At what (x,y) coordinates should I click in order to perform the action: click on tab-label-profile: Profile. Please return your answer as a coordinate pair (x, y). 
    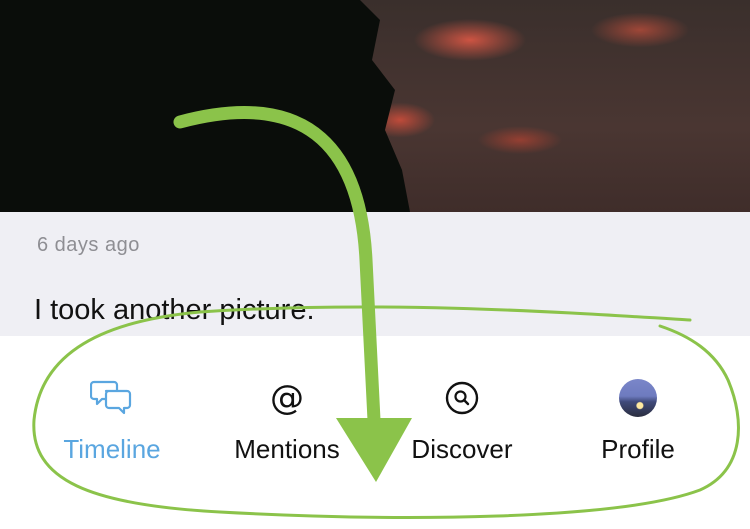
    Looking at the image, I should click on (638, 449).